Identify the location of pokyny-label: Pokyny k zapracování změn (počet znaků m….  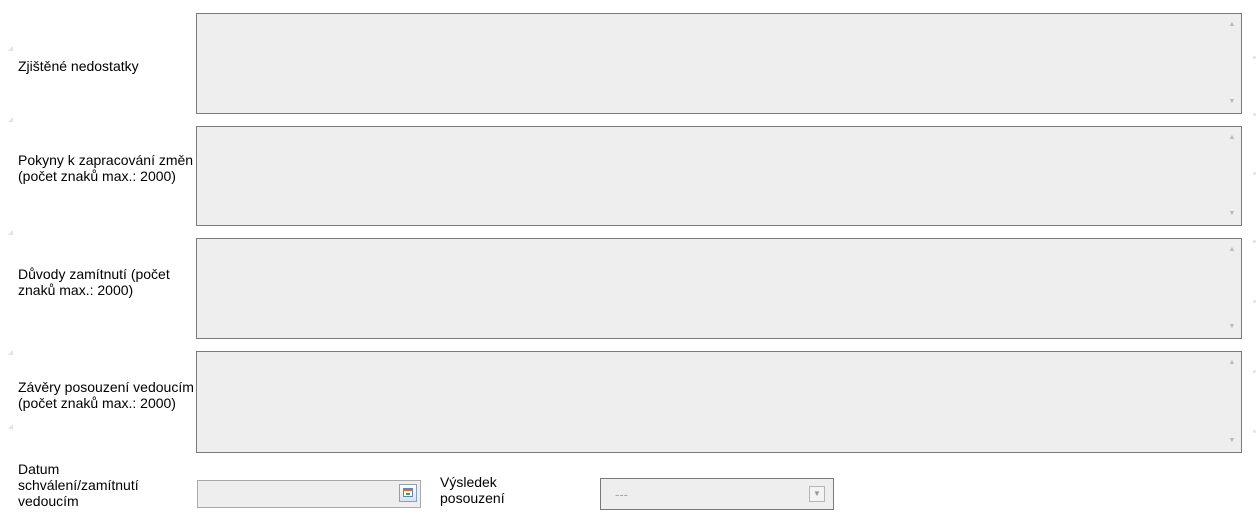
(106, 168).